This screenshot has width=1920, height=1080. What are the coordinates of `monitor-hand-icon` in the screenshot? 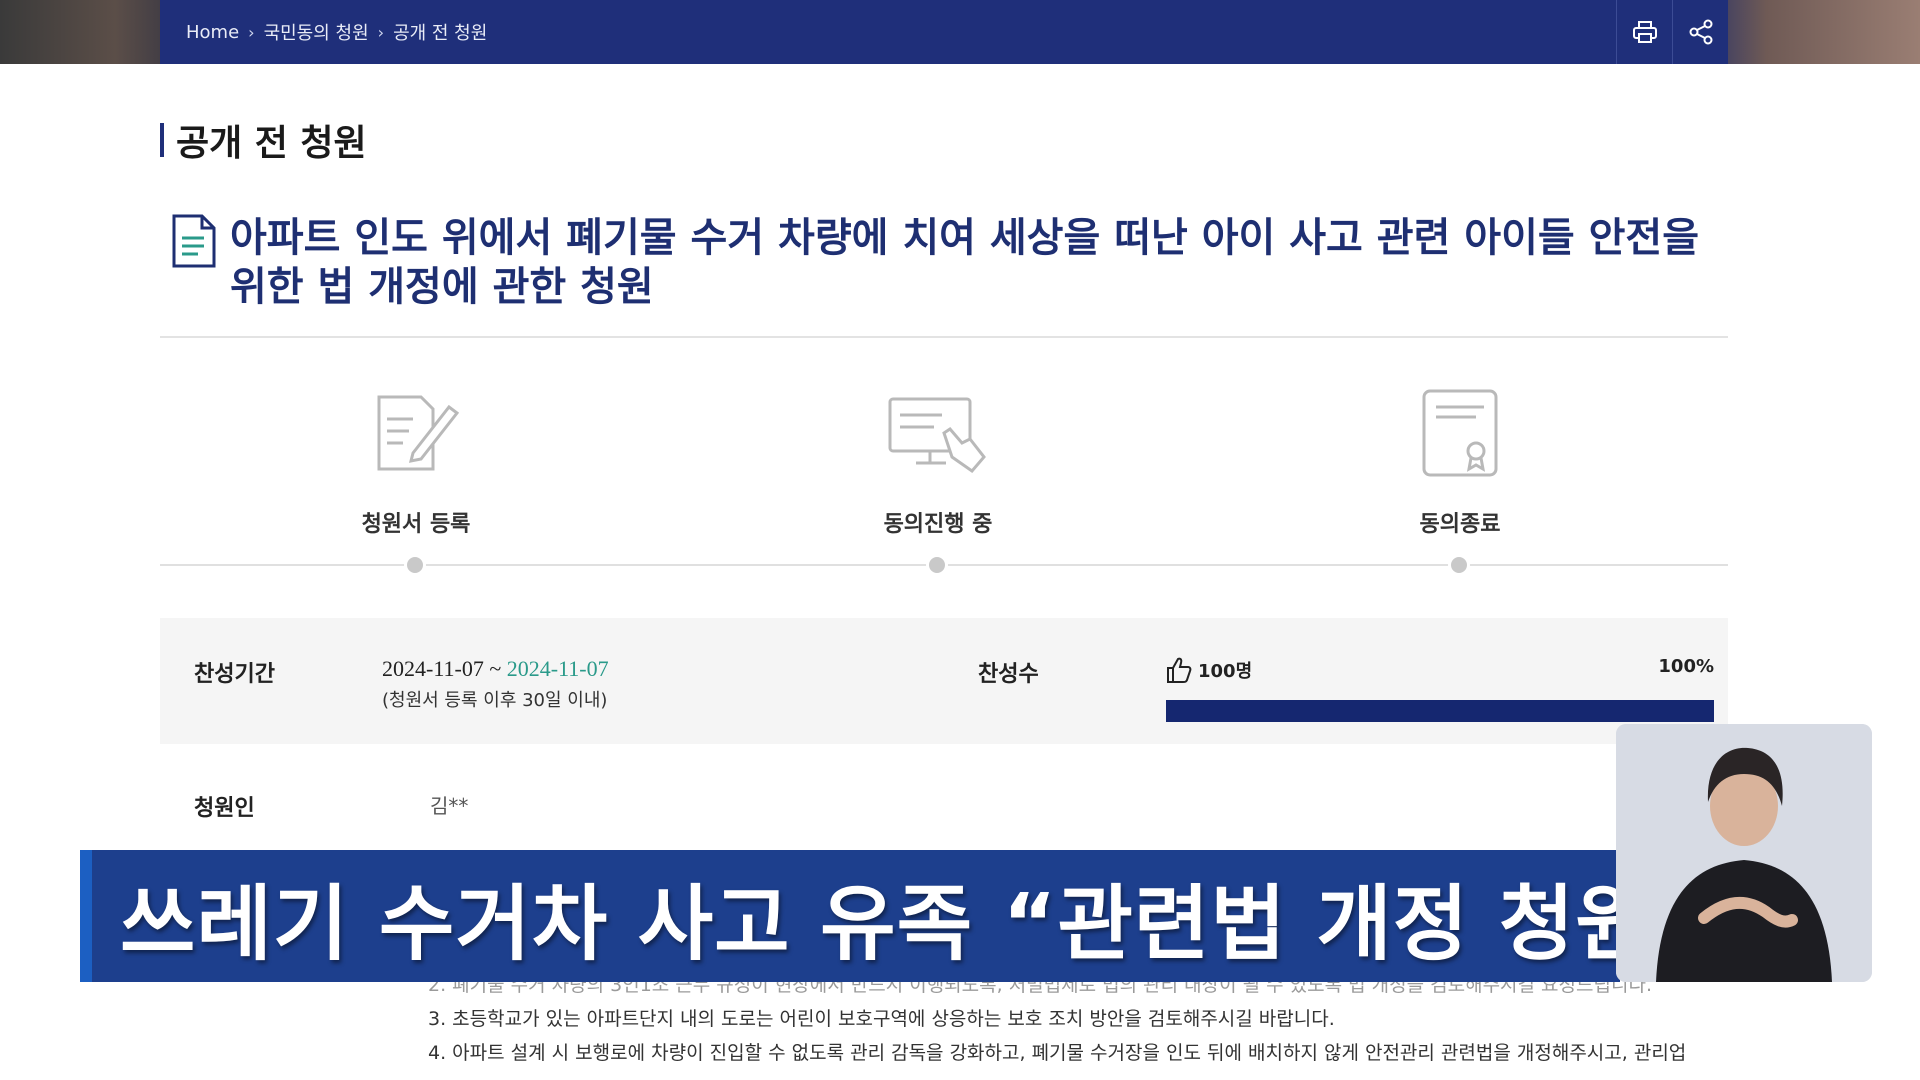 It's located at (937, 435).